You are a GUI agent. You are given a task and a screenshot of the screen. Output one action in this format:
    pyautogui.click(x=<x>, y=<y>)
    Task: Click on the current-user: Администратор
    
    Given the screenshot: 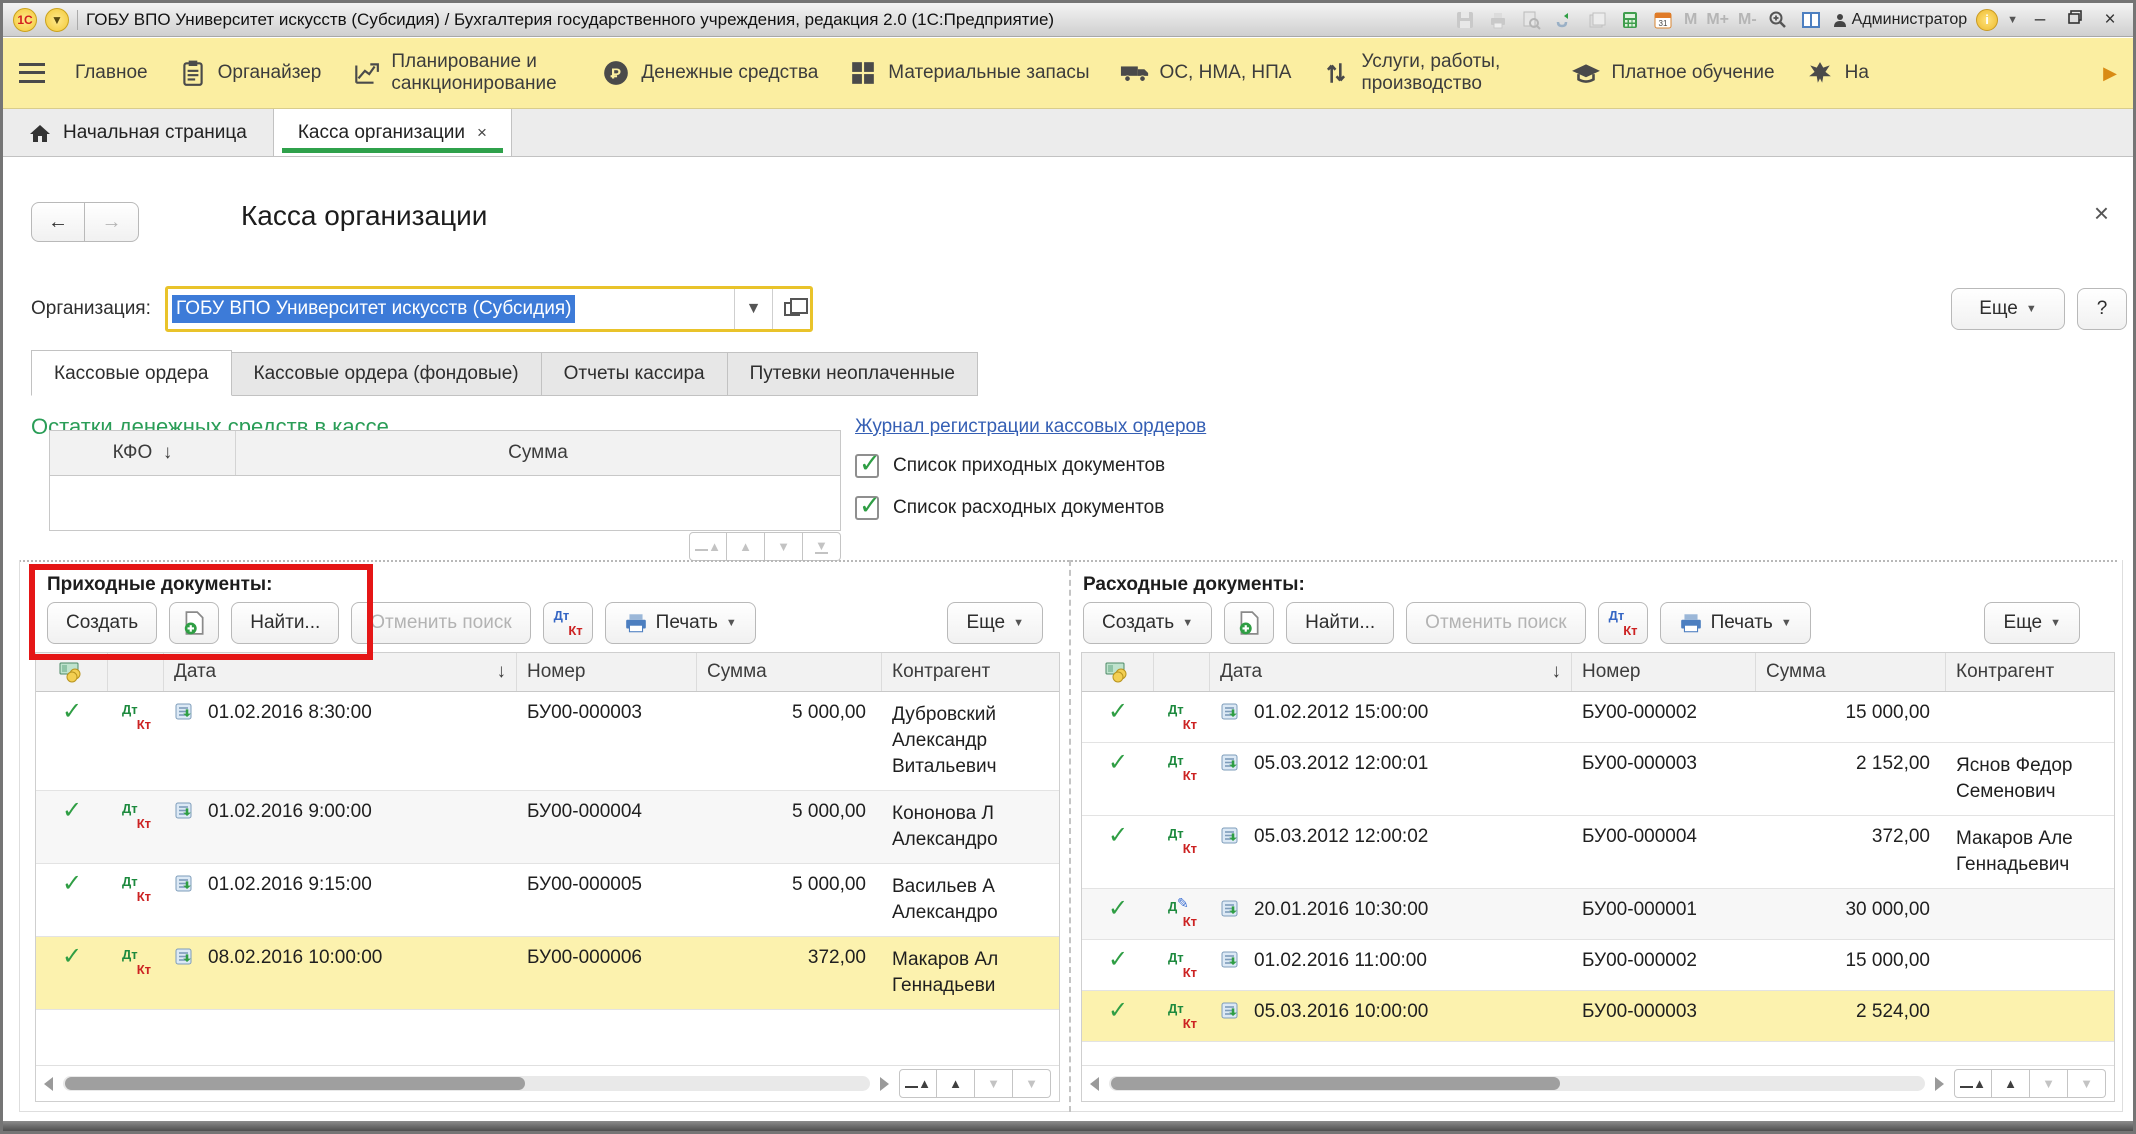 What is the action you would take?
    pyautogui.click(x=1899, y=20)
    